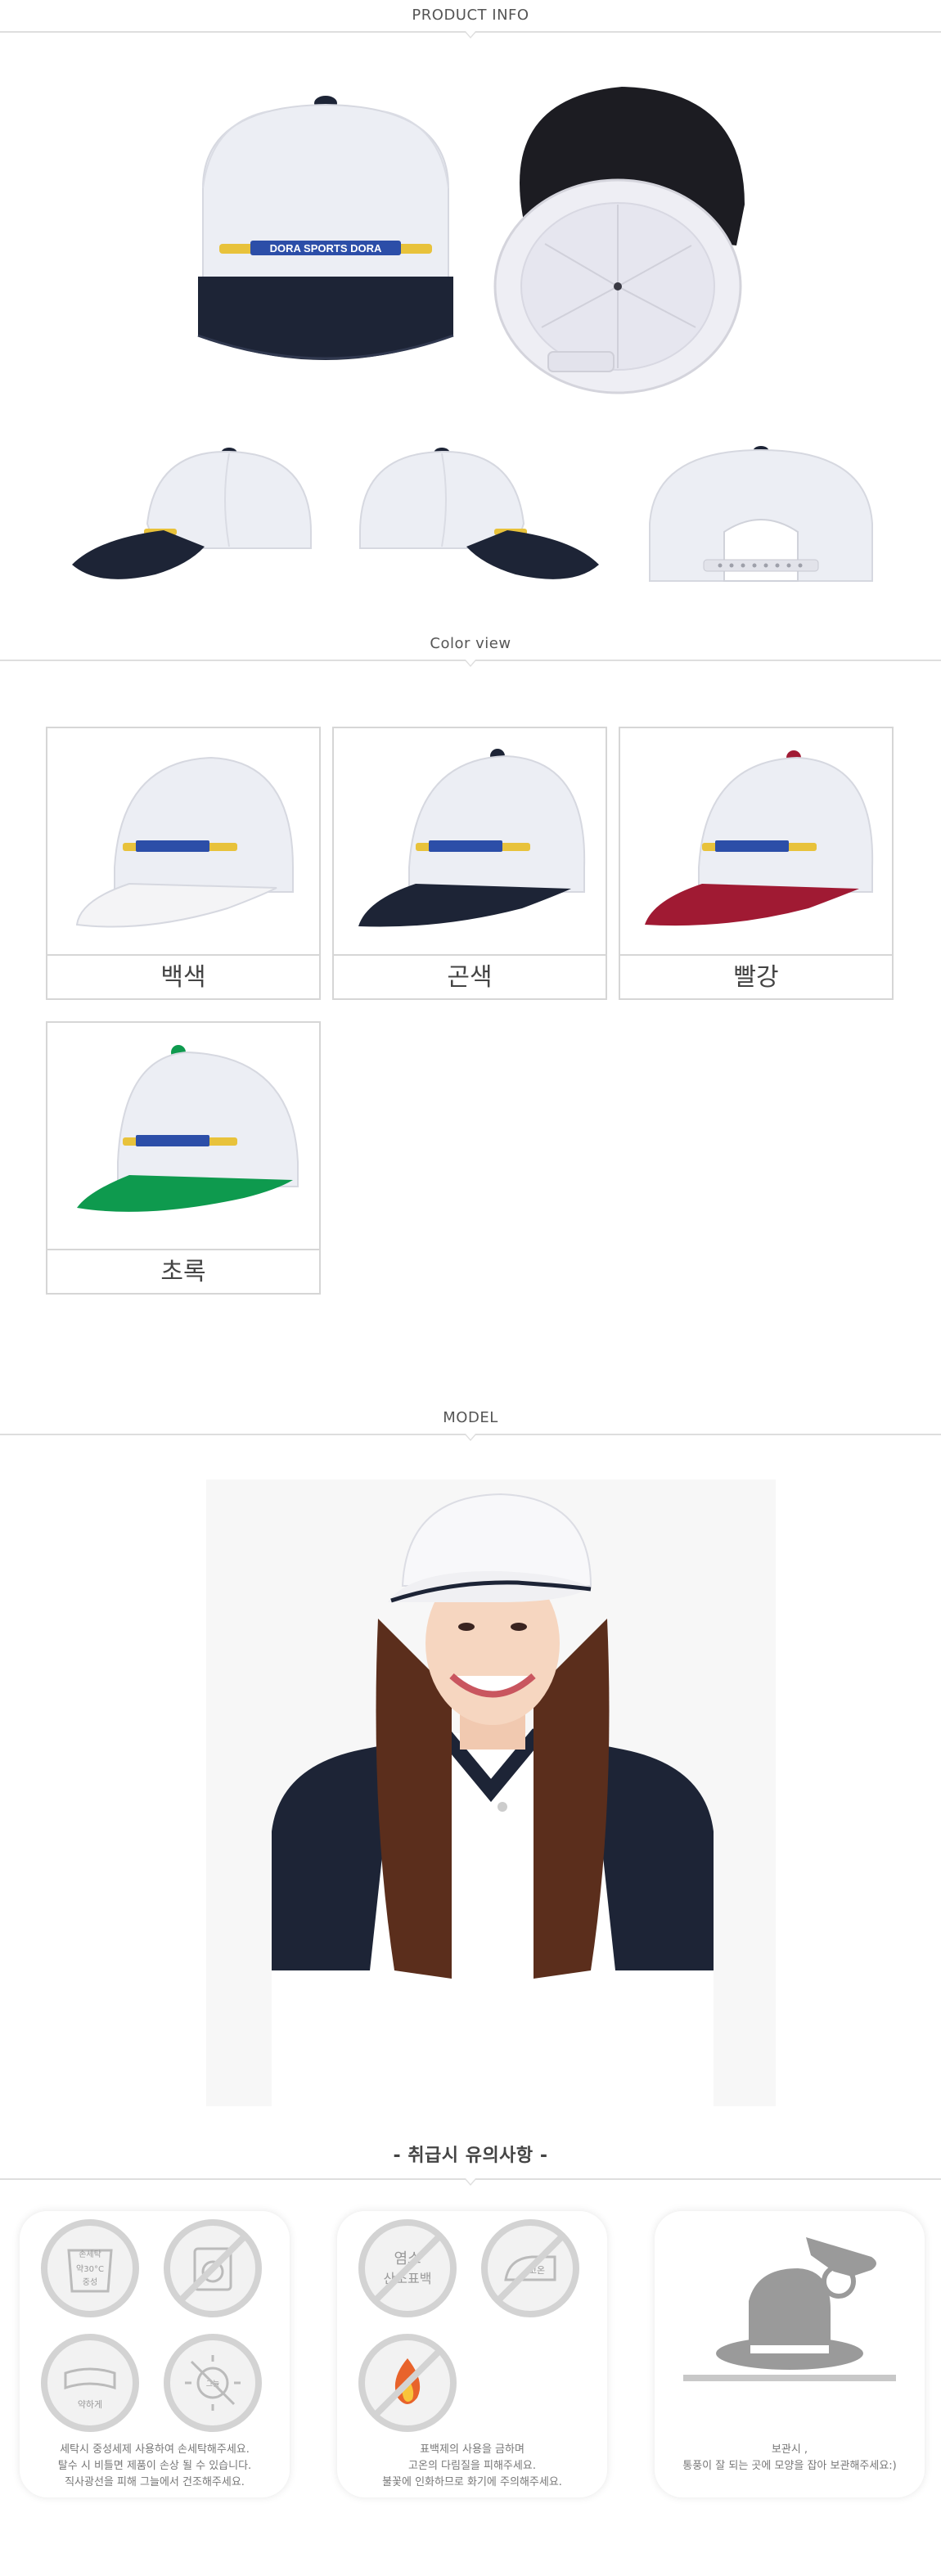 This screenshot has width=941, height=2576. What do you see at coordinates (756, 977) in the screenshot?
I see `color-label: 빨강` at bounding box center [756, 977].